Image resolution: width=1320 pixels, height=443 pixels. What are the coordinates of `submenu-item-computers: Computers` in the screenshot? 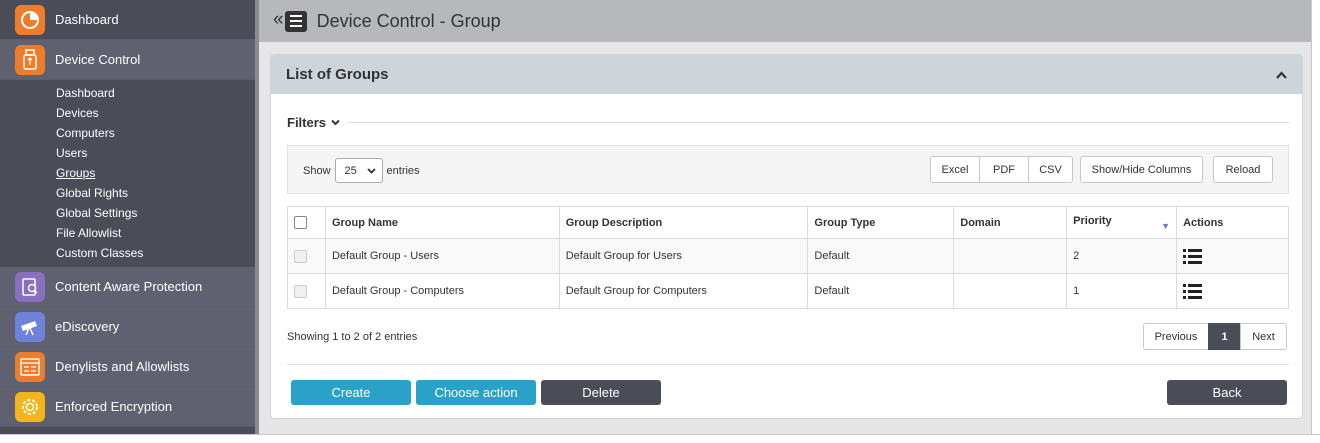 It's located at (127, 133).